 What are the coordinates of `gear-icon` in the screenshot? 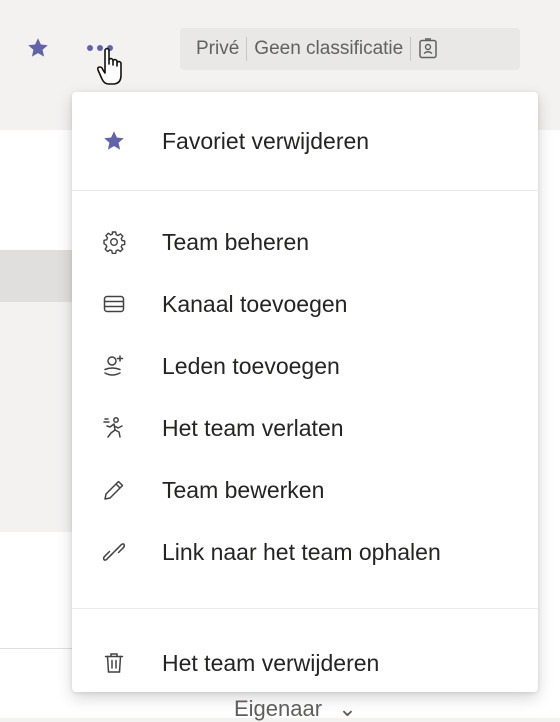 It's located at (114, 242).